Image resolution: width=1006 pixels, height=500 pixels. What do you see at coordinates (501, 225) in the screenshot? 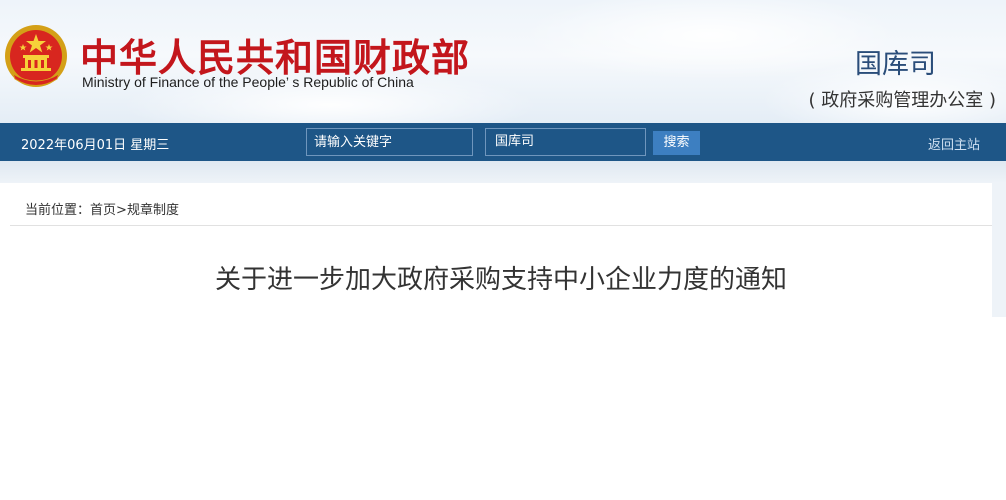
I see `breadcrumb-divider` at bounding box center [501, 225].